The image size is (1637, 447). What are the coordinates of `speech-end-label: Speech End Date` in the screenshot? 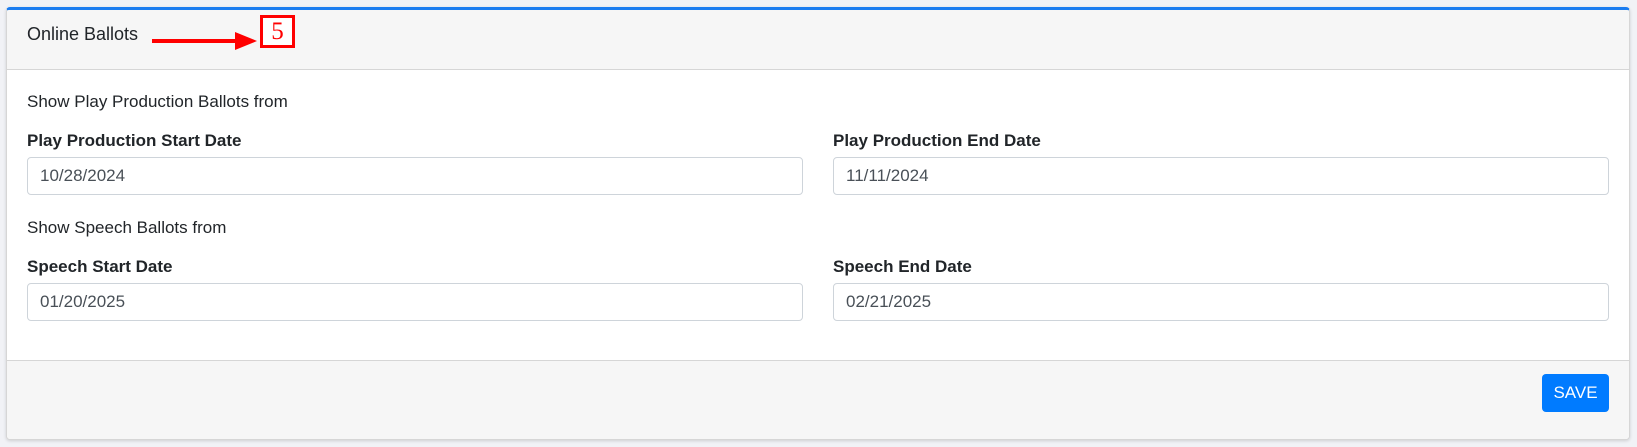 It's located at (902, 266).